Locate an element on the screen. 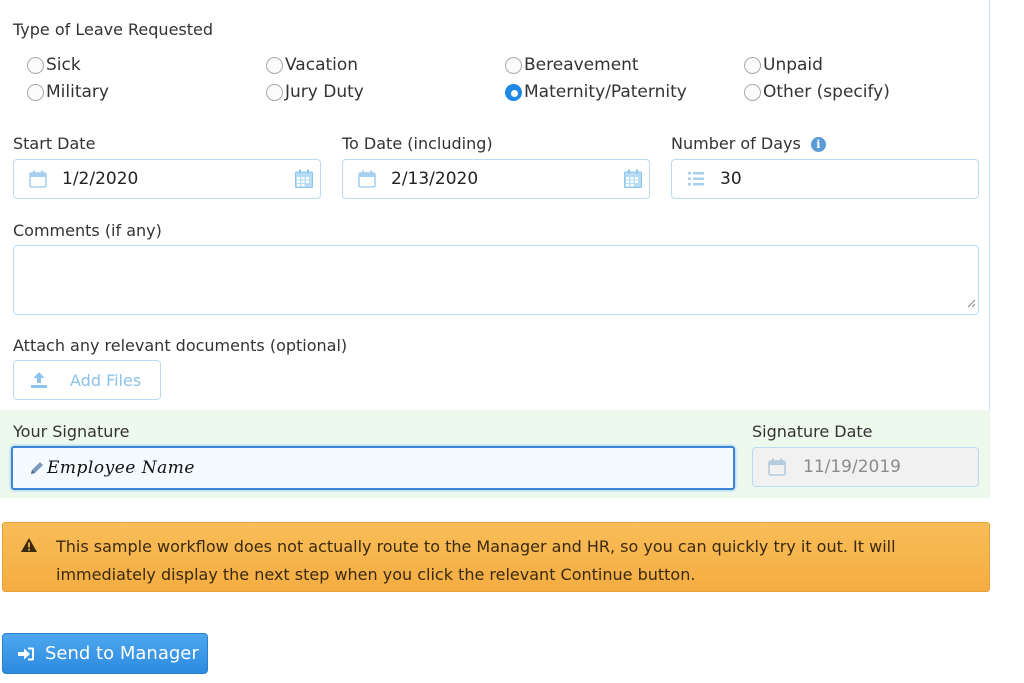 The height and width of the screenshot is (683, 1024). radio-unpaid: Unpaid is located at coordinates (783, 65).